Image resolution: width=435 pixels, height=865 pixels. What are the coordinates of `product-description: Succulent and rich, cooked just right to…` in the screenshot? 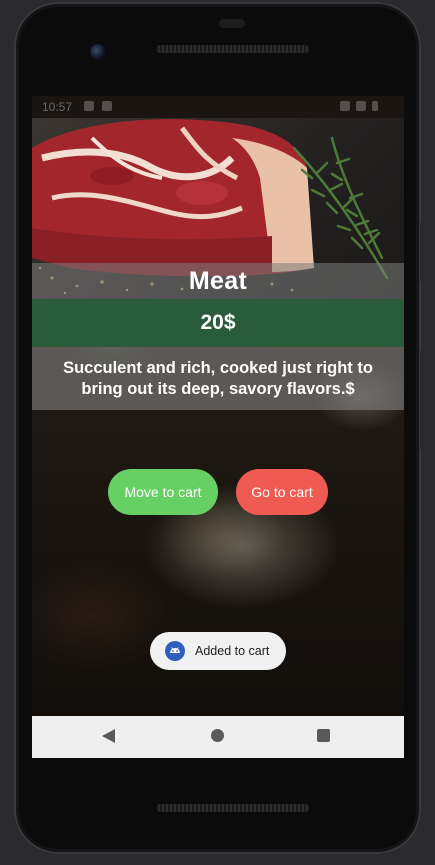 It's located at (218, 378).